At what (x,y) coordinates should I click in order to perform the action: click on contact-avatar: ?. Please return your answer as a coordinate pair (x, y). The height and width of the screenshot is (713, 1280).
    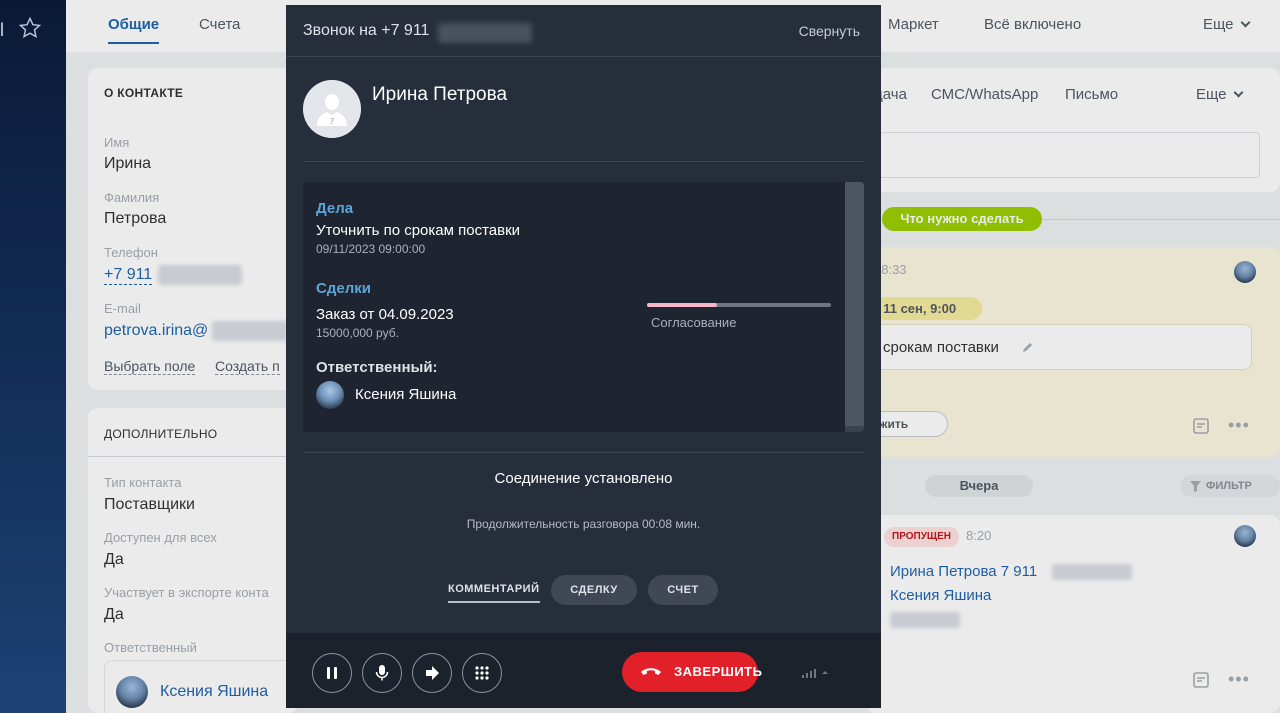
    Looking at the image, I should click on (332, 109).